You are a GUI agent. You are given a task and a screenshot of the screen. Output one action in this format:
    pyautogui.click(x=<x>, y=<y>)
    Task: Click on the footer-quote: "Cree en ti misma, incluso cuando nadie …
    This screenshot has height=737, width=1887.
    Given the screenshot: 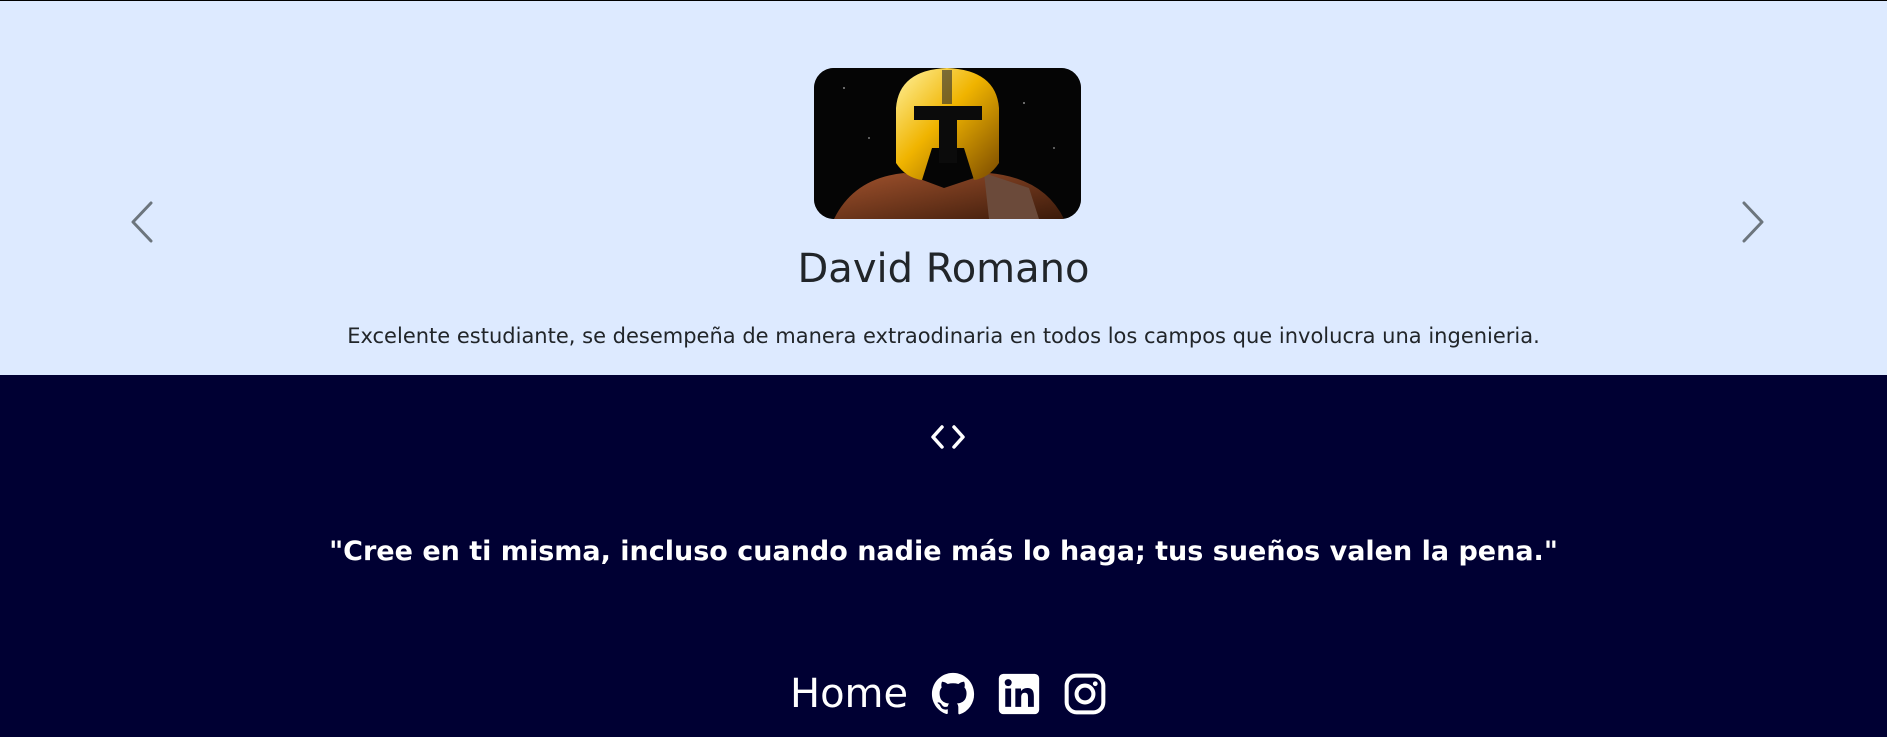 What is the action you would take?
    pyautogui.click(x=943, y=551)
    